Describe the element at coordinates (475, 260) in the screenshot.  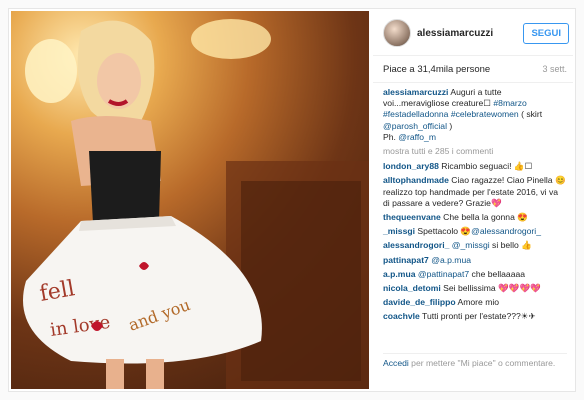
I see `comment-item: pattinapat7 @a.p.mua` at that location.